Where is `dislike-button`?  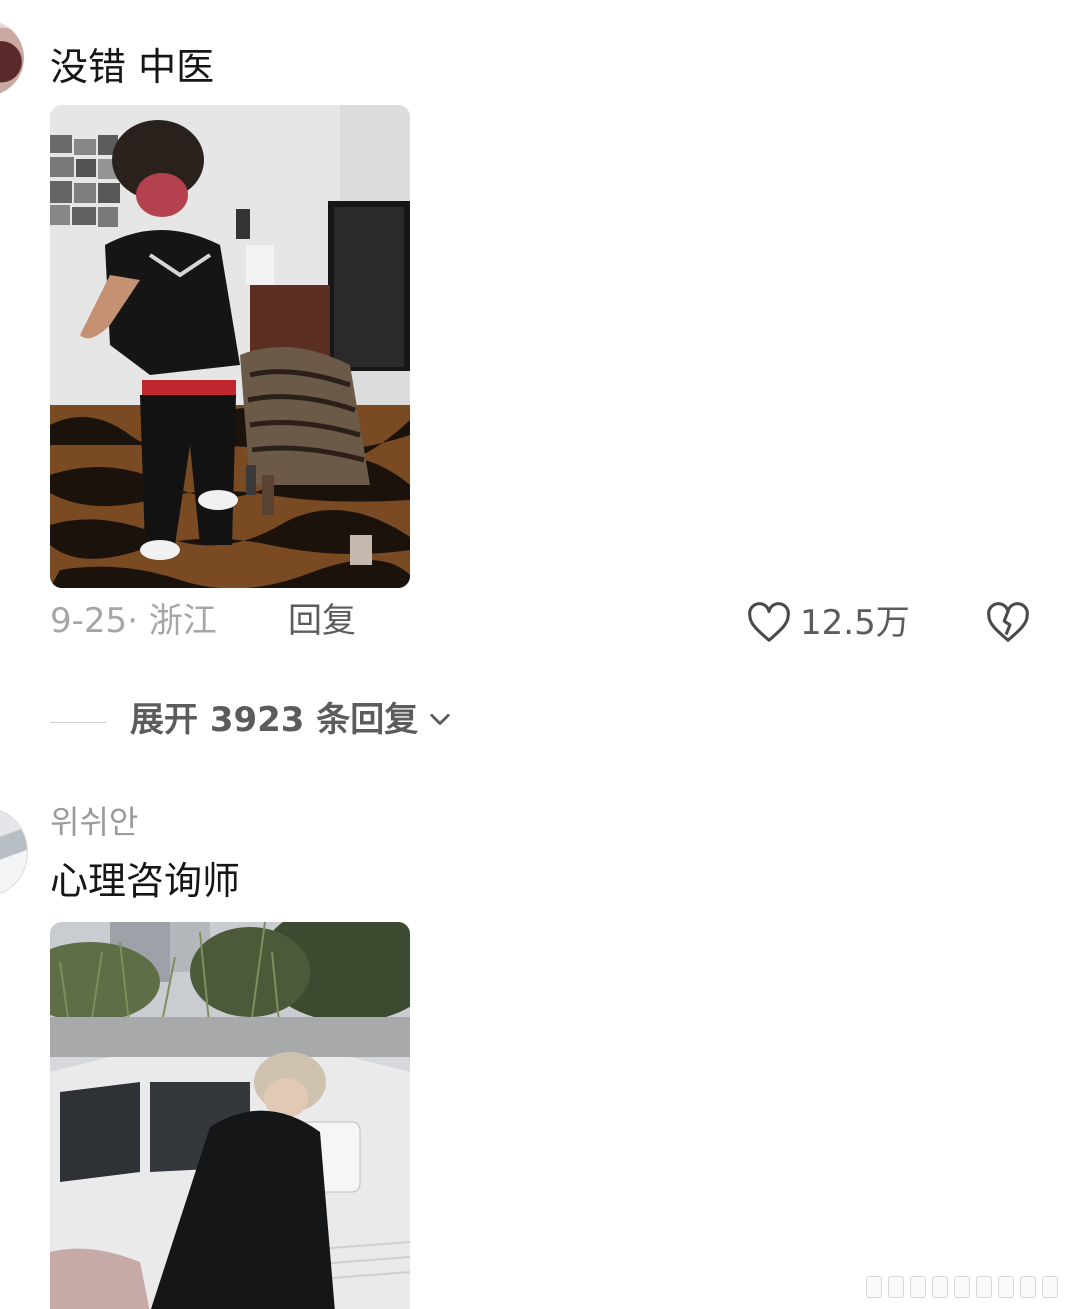 dislike-button is located at coordinates (1008, 625).